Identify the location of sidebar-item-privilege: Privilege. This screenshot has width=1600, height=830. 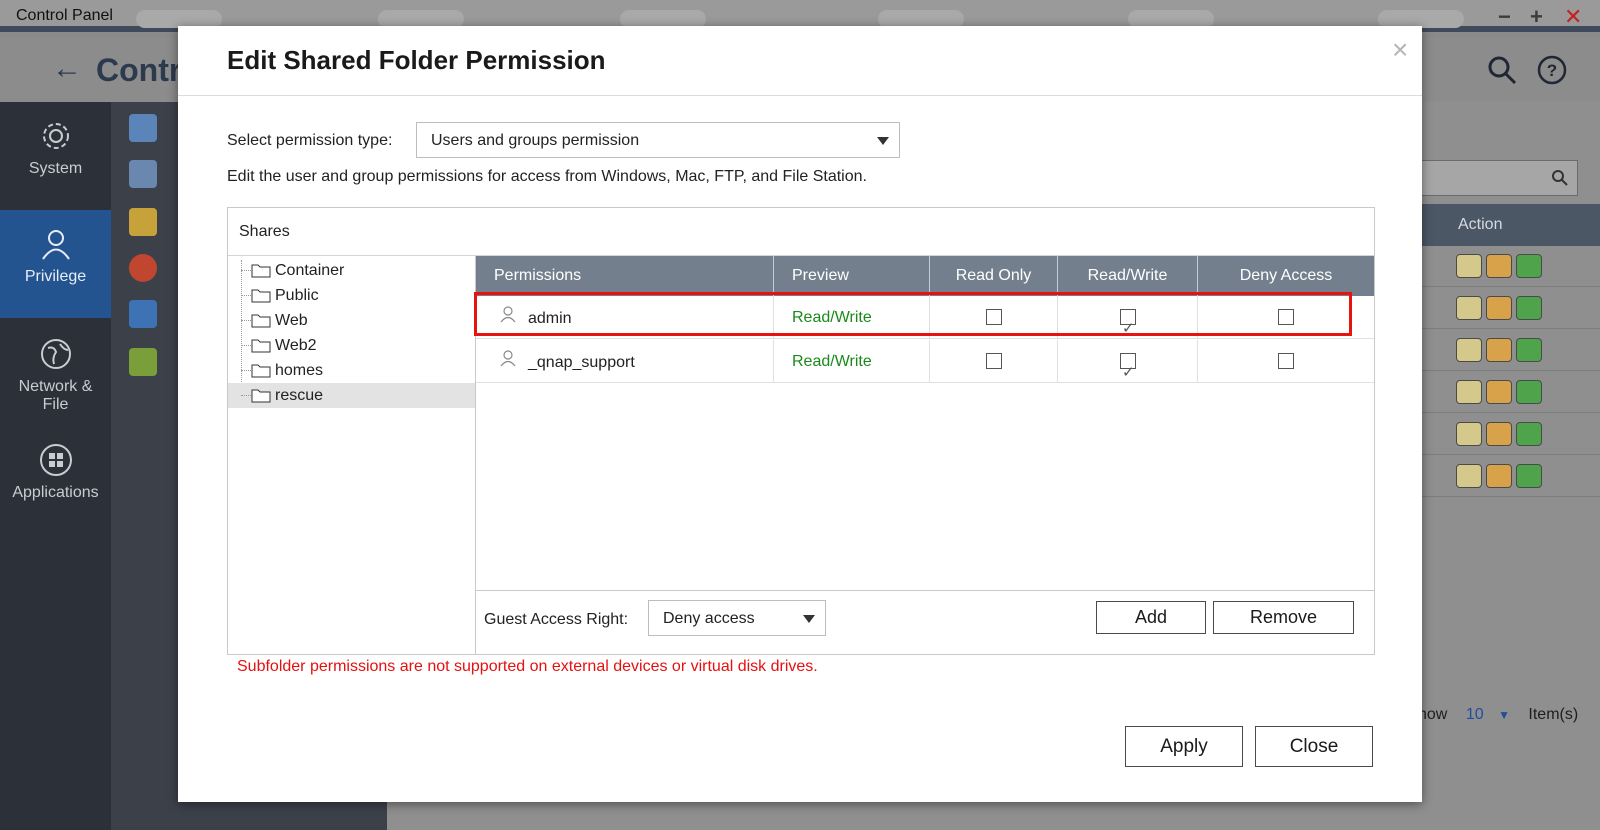
(55, 264).